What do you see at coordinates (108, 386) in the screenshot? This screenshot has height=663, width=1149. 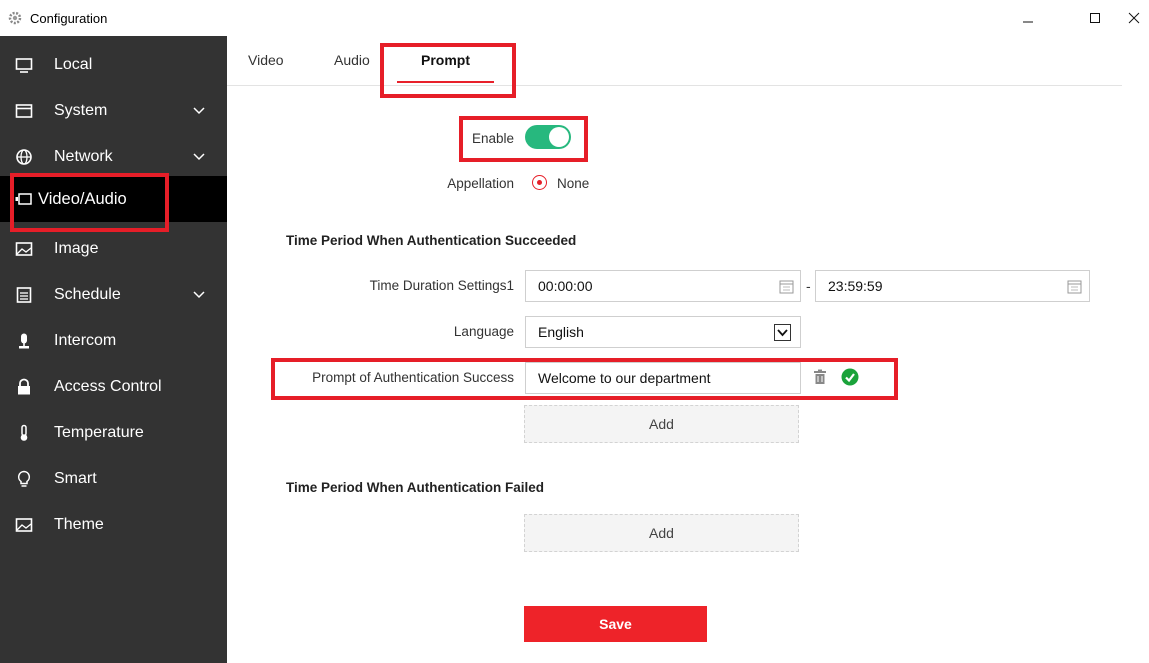 I see `sidebar-item-label: Access Control` at bounding box center [108, 386].